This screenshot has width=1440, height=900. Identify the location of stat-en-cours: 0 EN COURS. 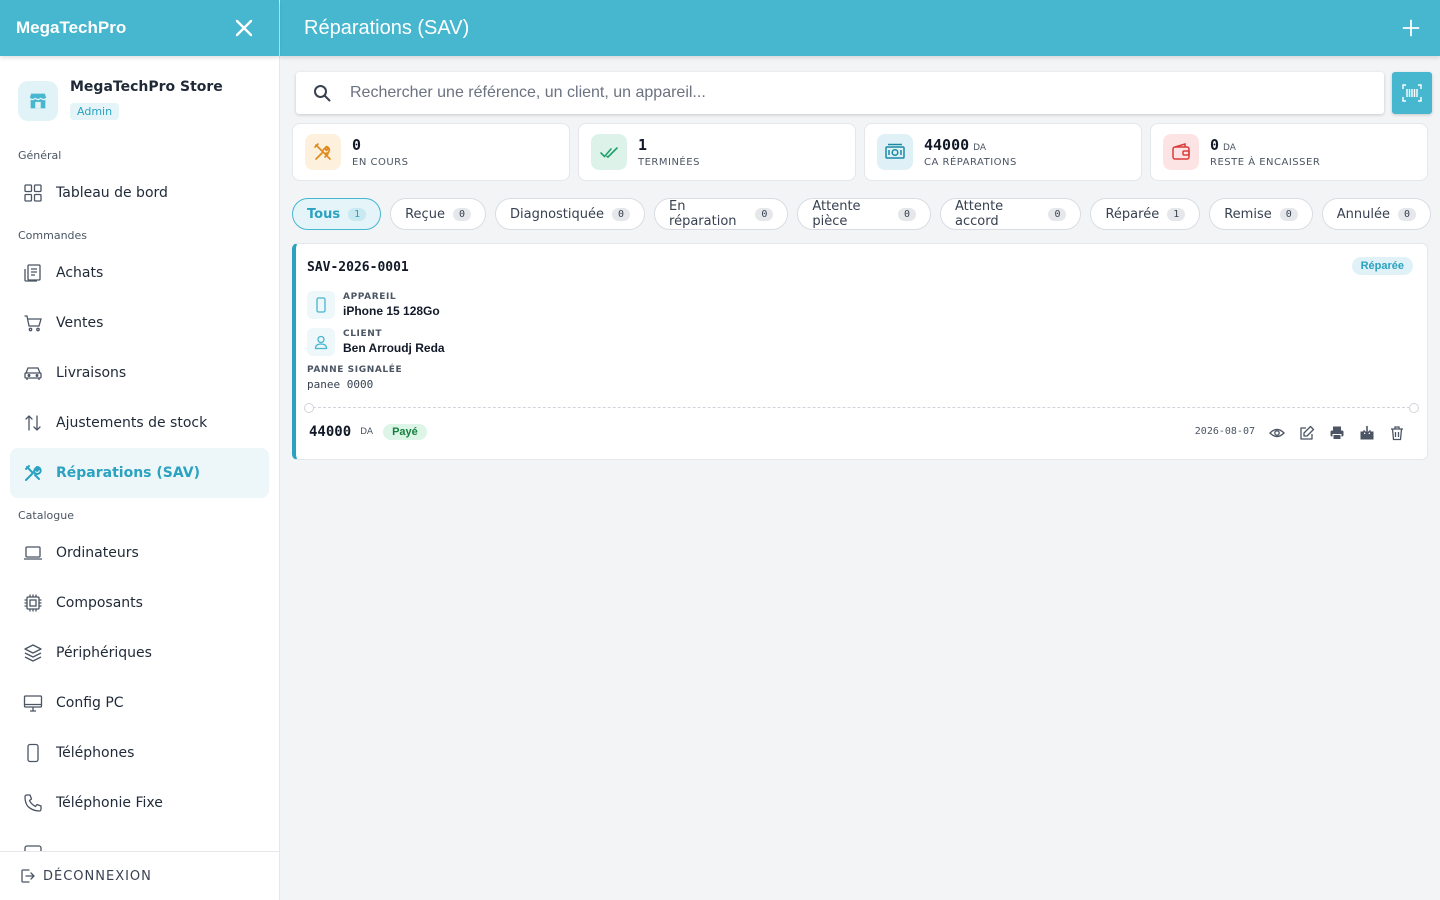
(431, 152).